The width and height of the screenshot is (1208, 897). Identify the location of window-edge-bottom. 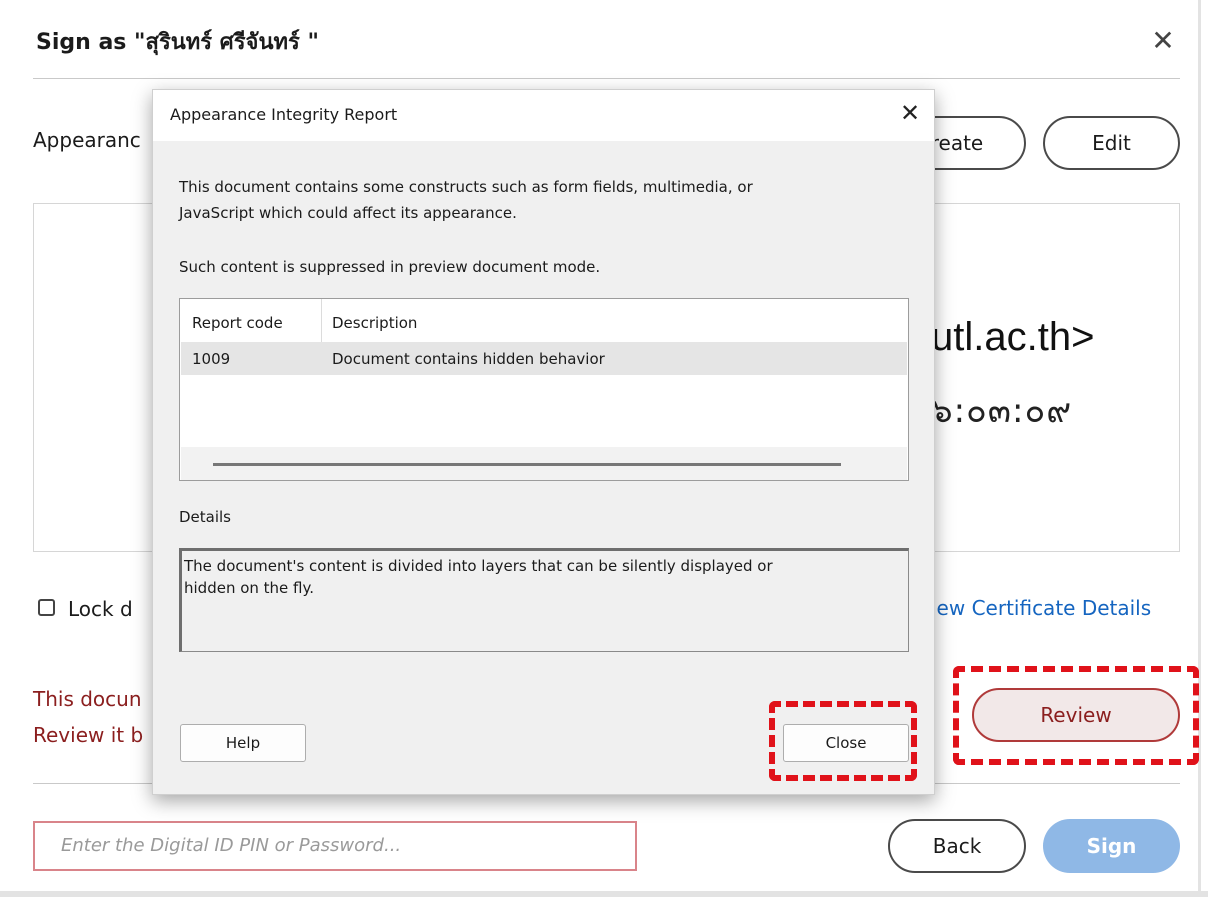
(604, 894).